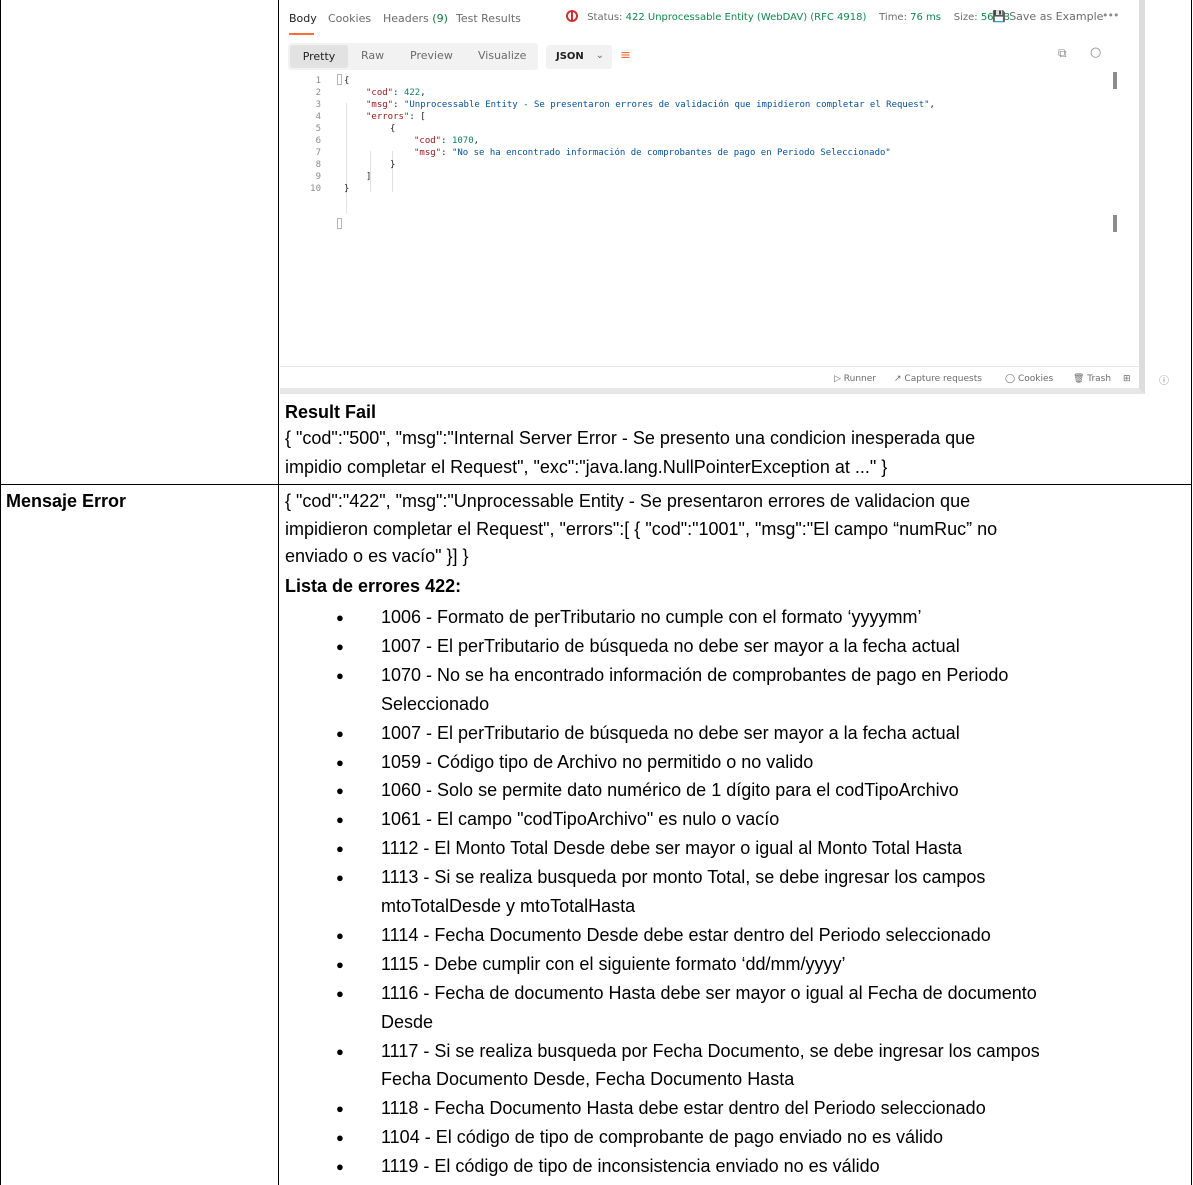 This screenshot has height=1185, width=1193. Describe the element at coordinates (428, 153) in the screenshot. I see `json-key: "msg"` at that location.